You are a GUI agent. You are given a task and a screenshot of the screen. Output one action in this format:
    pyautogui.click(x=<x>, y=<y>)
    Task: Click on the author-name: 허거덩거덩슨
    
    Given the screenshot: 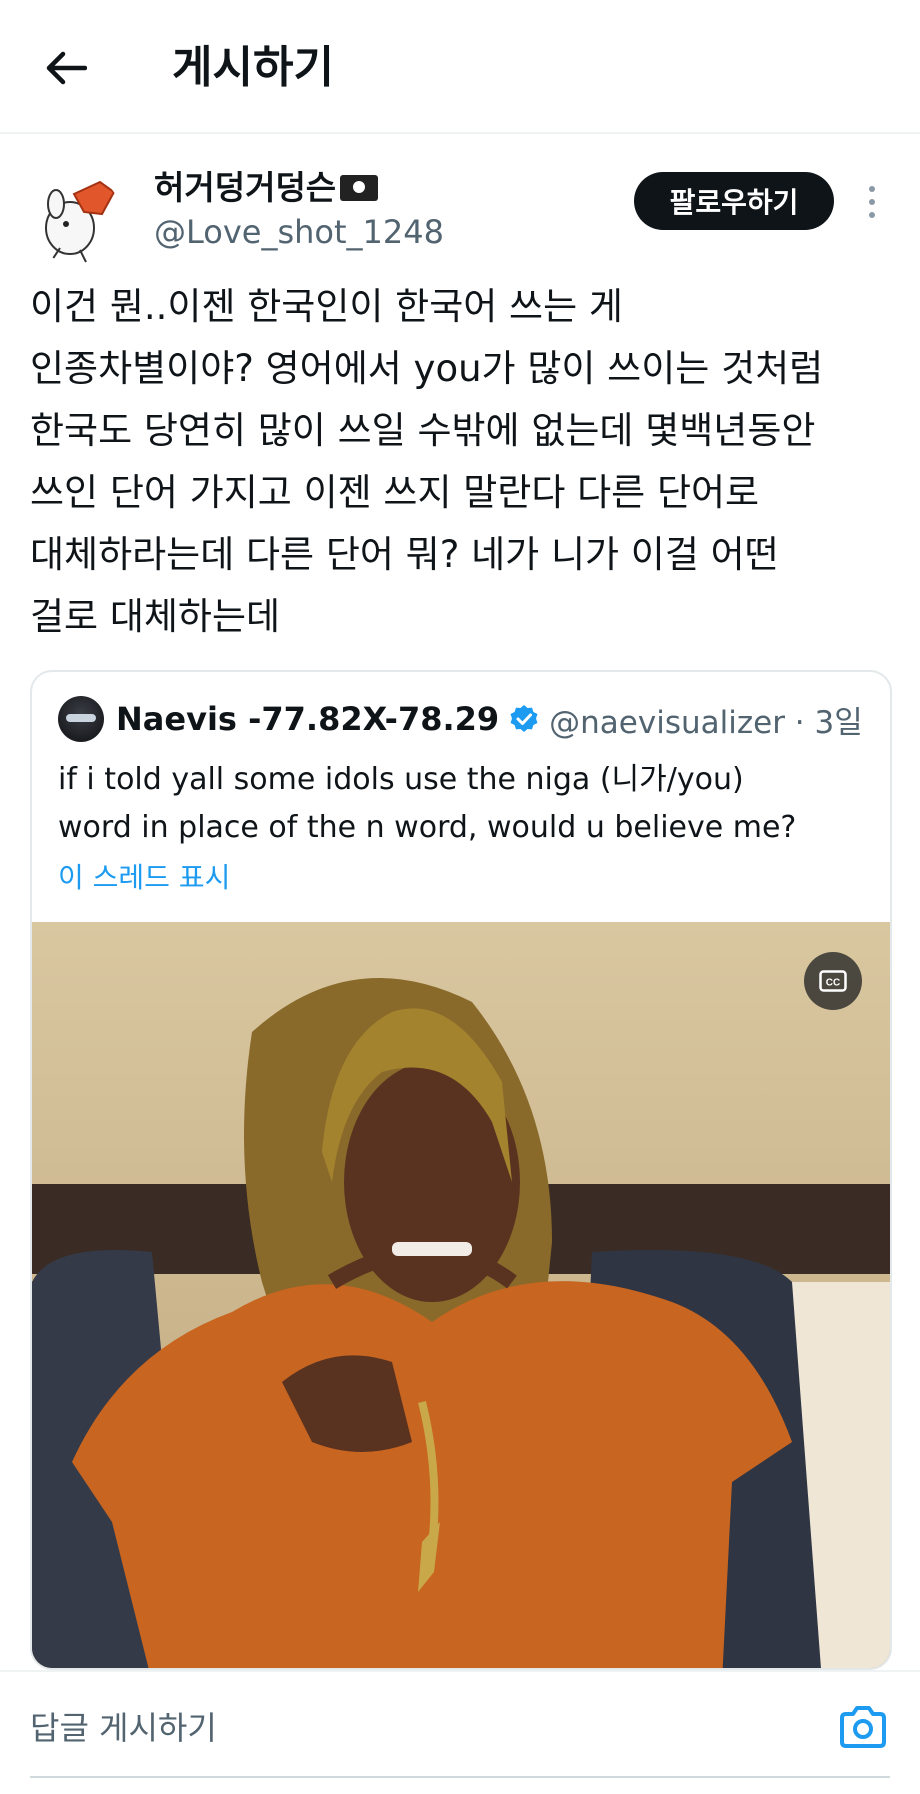 What is the action you would take?
    pyautogui.click(x=266, y=188)
    